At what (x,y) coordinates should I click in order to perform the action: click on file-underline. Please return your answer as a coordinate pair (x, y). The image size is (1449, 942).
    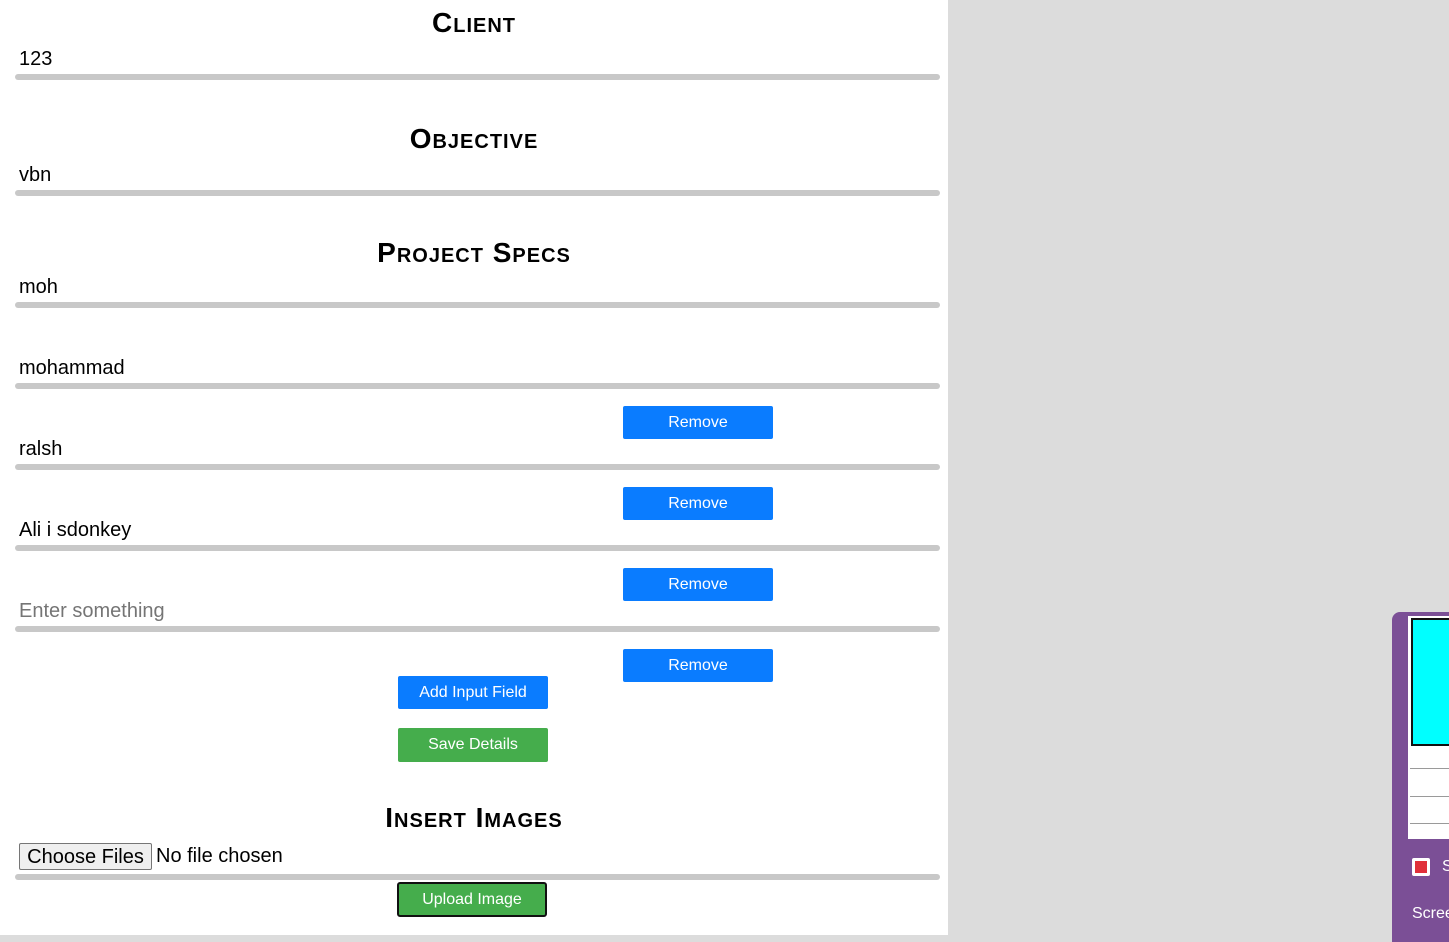
    Looking at the image, I should click on (477, 877).